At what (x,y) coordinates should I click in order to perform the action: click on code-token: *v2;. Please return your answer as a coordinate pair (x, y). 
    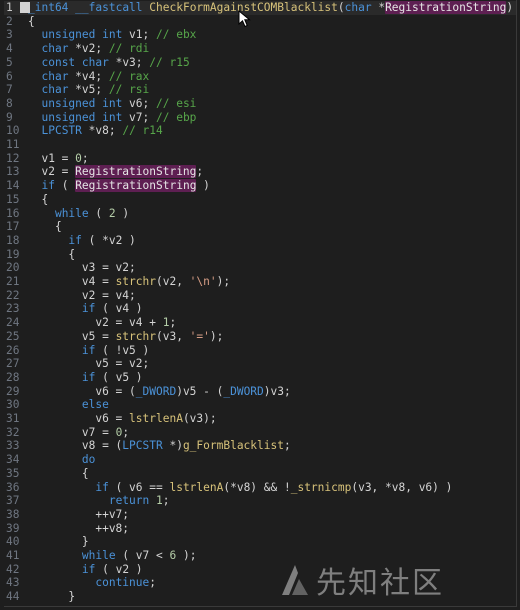
    Looking at the image, I should click on (88, 49).